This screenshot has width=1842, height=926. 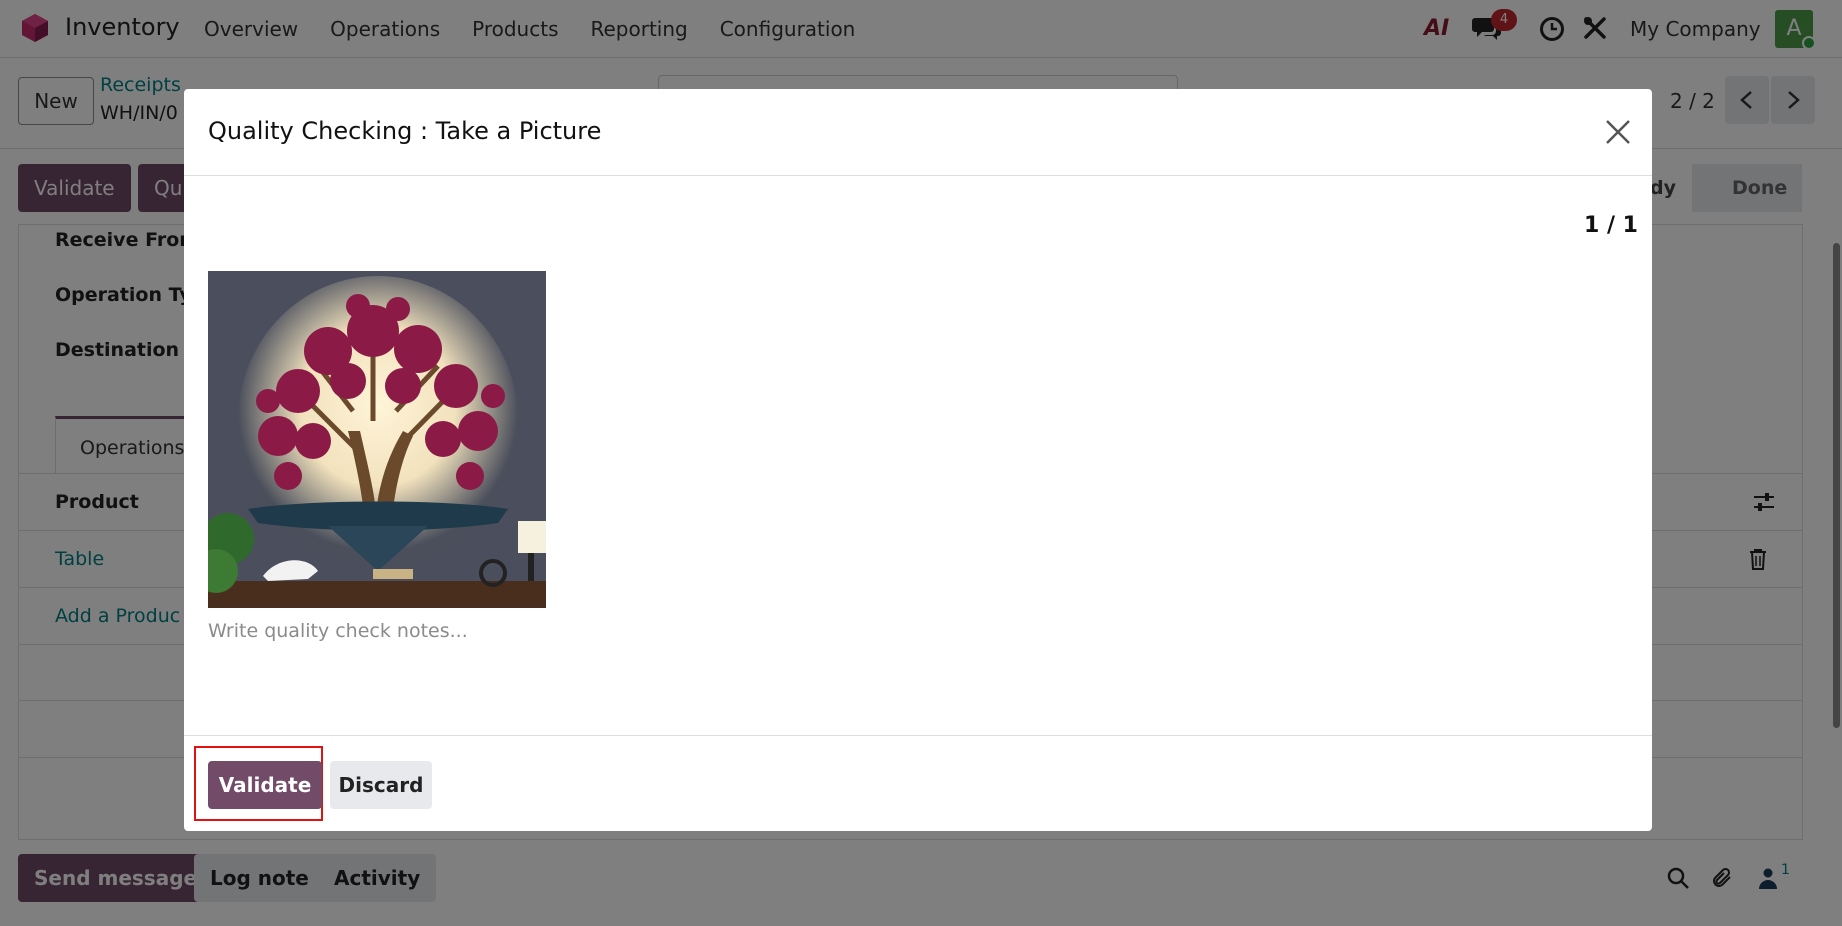 I want to click on close-icon, so click(x=1618, y=132).